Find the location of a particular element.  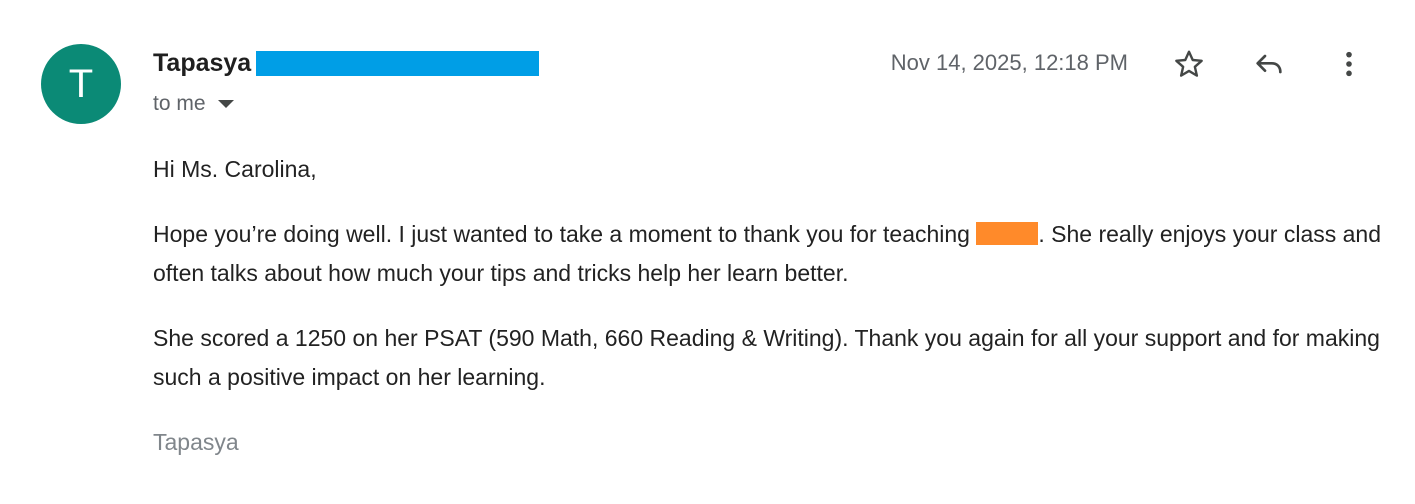

message-timestamp: Nov 14, 2025, 12:18 PM is located at coordinates (1009, 62).